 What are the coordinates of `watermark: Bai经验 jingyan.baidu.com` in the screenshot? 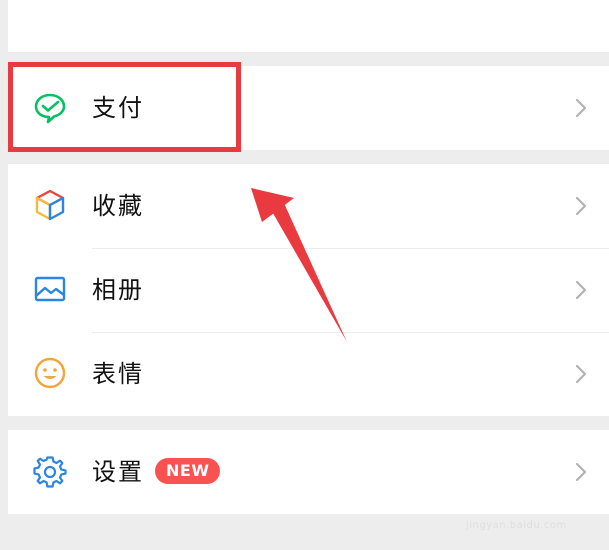 It's located at (528, 512).